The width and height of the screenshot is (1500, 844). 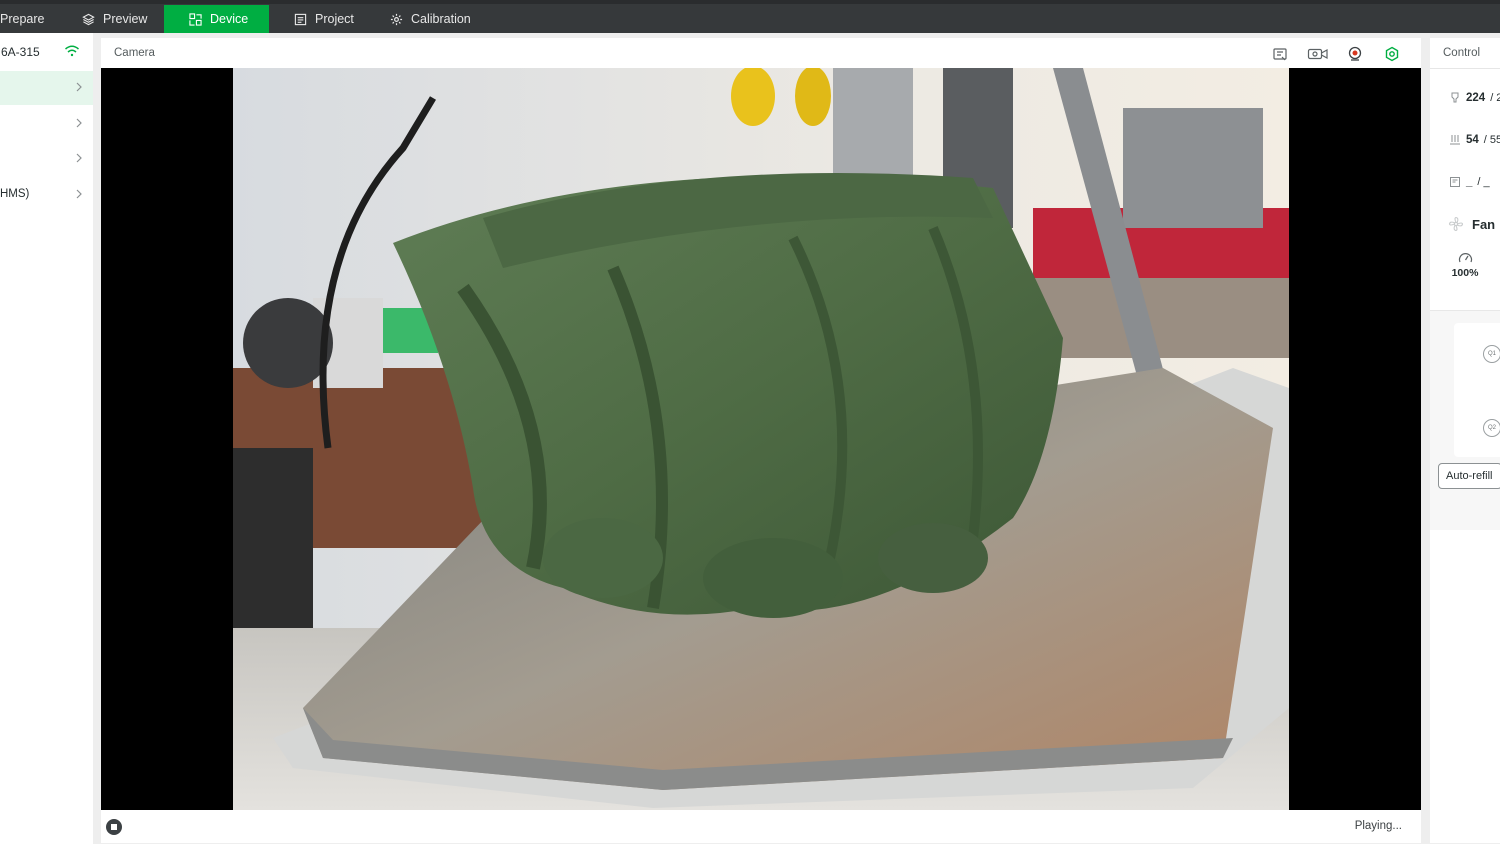 What do you see at coordinates (15, 194) in the screenshot?
I see `sidebar-item-label: HMS)` at bounding box center [15, 194].